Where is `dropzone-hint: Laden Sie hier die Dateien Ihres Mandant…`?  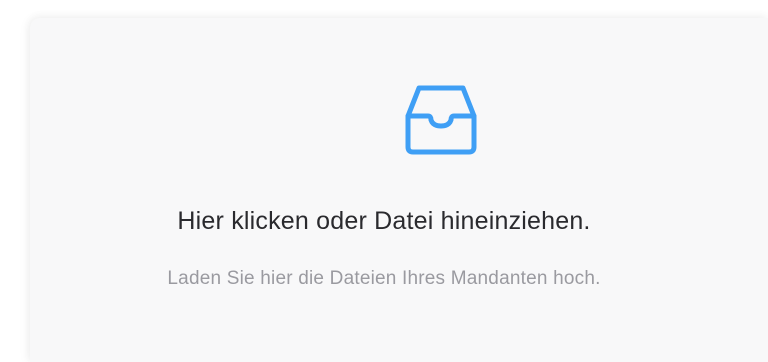
dropzone-hint: Laden Sie hier die Dateien Ihres Mandant… is located at coordinates (384, 278).